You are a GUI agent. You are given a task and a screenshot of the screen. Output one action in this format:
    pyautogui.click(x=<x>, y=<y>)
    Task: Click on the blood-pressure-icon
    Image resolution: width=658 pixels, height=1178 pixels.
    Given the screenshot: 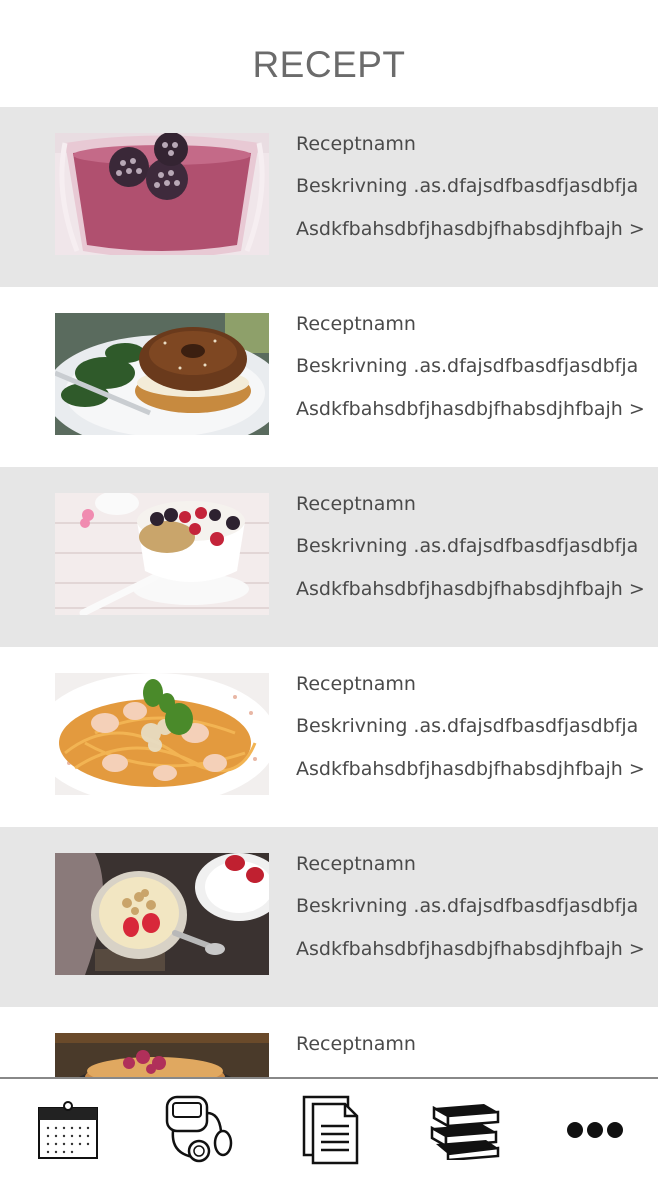 What is the action you would take?
    pyautogui.click(x=200, y=1130)
    